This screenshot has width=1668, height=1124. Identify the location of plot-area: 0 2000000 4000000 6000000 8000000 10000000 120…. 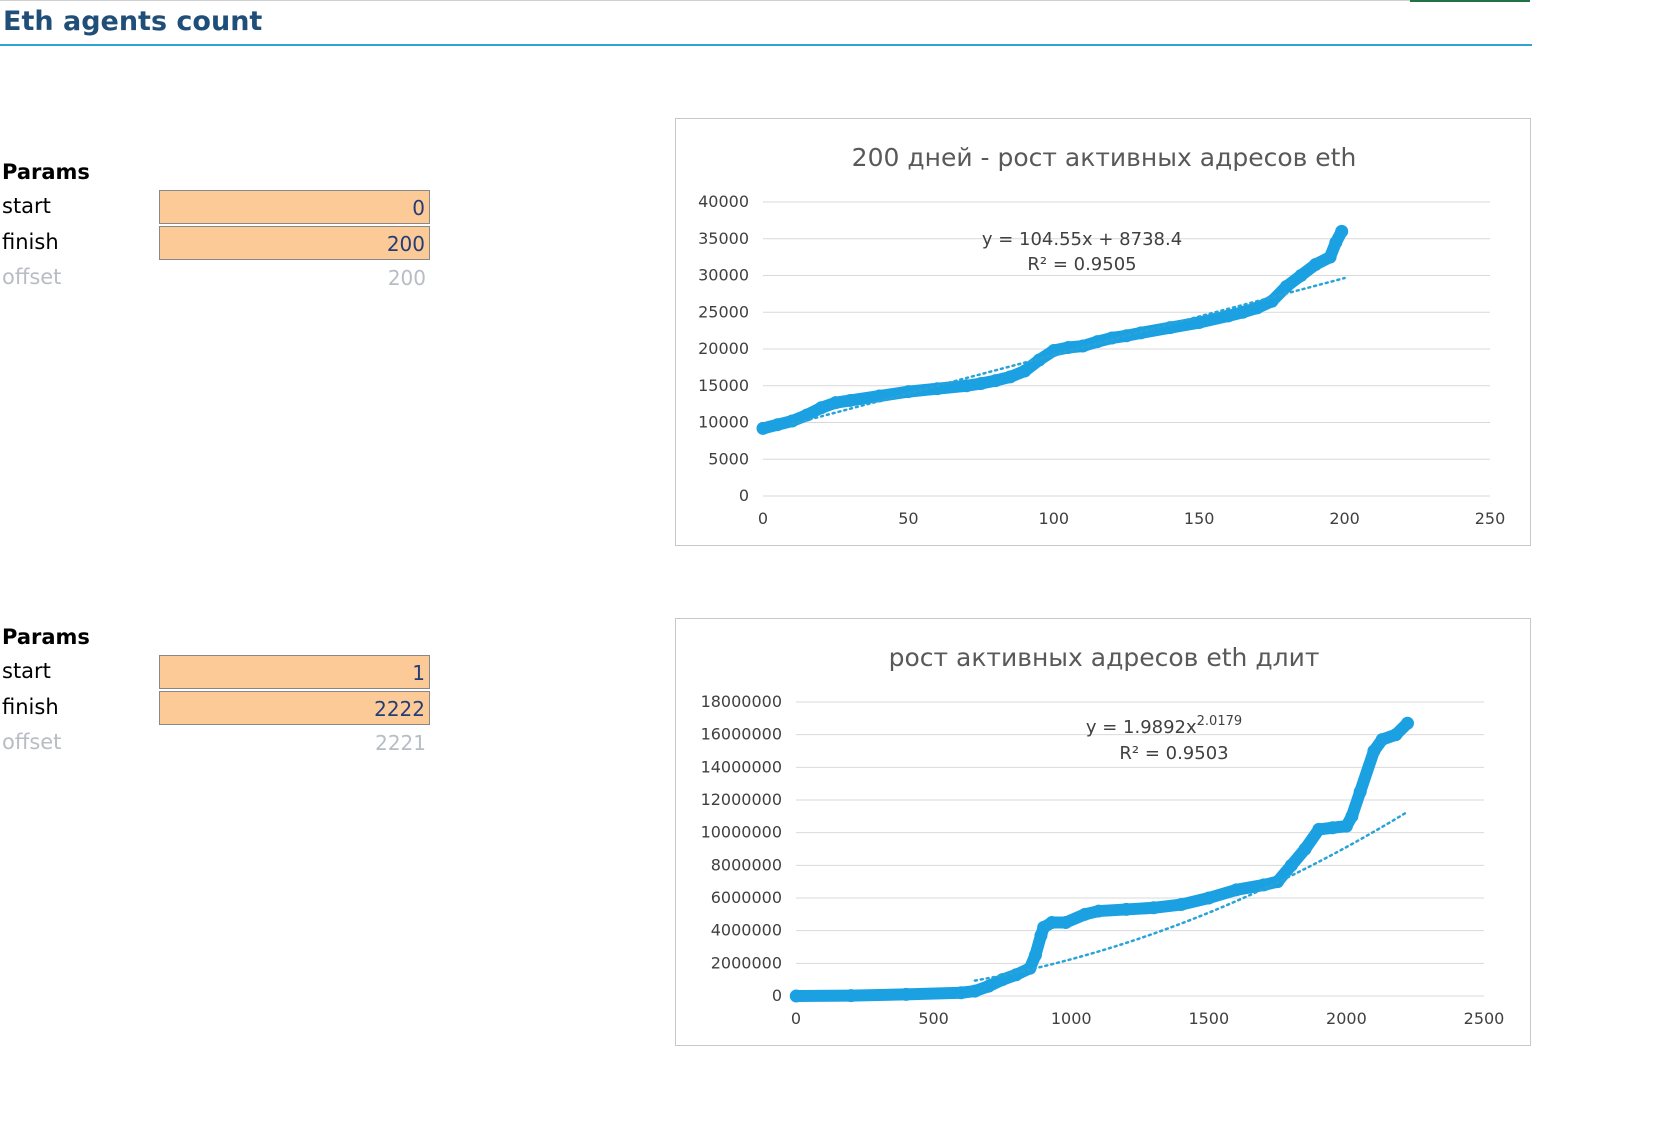
(1103, 860).